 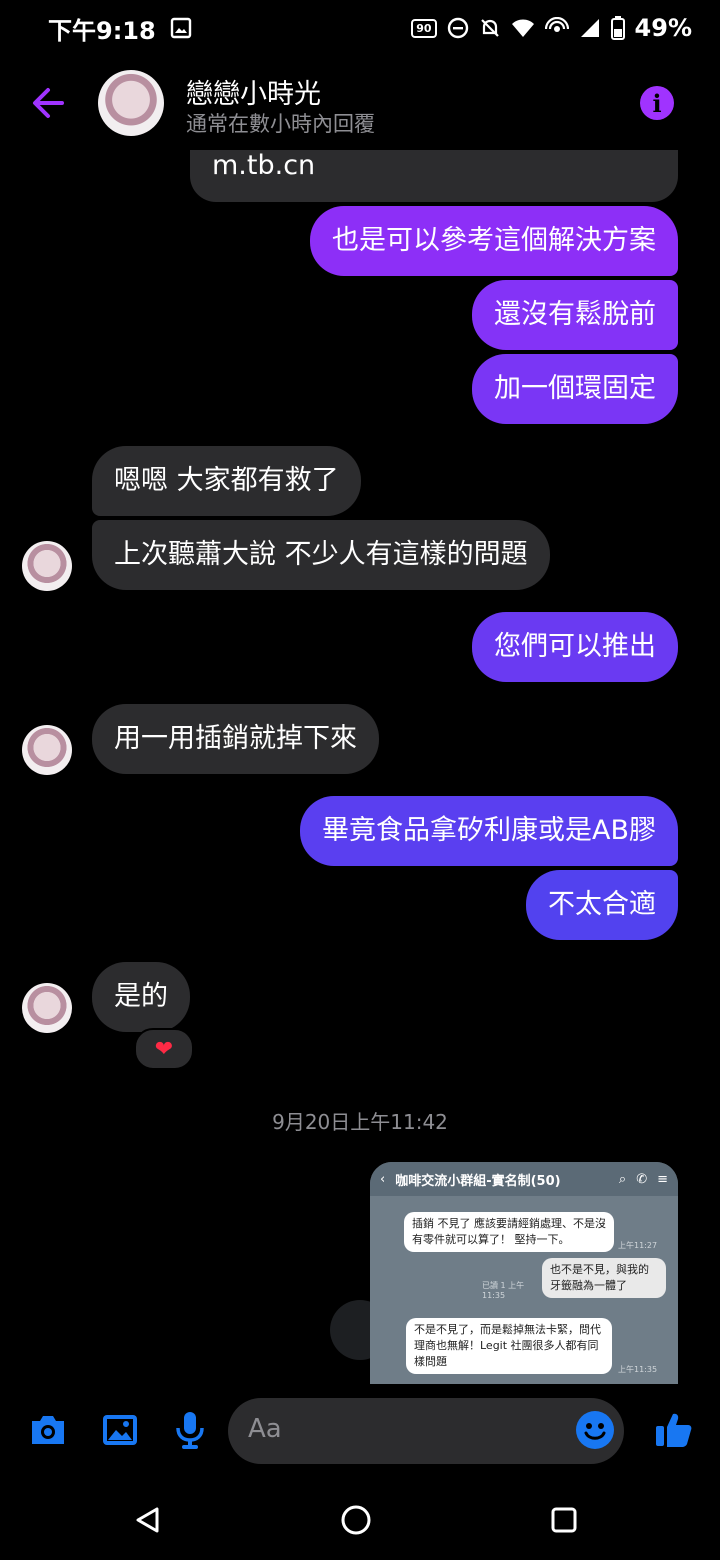 What do you see at coordinates (478, 1181) in the screenshot?
I see `shot-group-title: 咖啡交流小群組-實名制(50)` at bounding box center [478, 1181].